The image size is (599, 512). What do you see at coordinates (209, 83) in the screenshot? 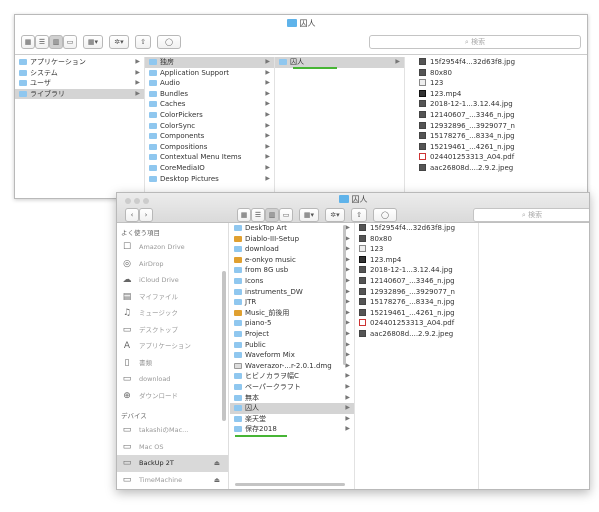
I see `list-item: Audio ▶` at bounding box center [209, 83].